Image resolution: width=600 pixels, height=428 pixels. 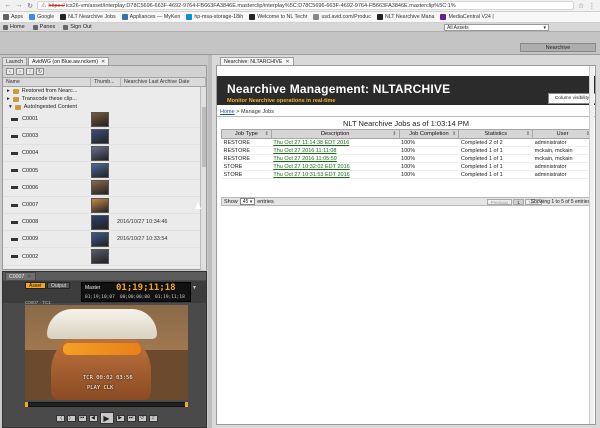 What do you see at coordinates (88, 17) in the screenshot?
I see `bookmark-item: NLT Nearchive Jobs` at bounding box center [88, 17].